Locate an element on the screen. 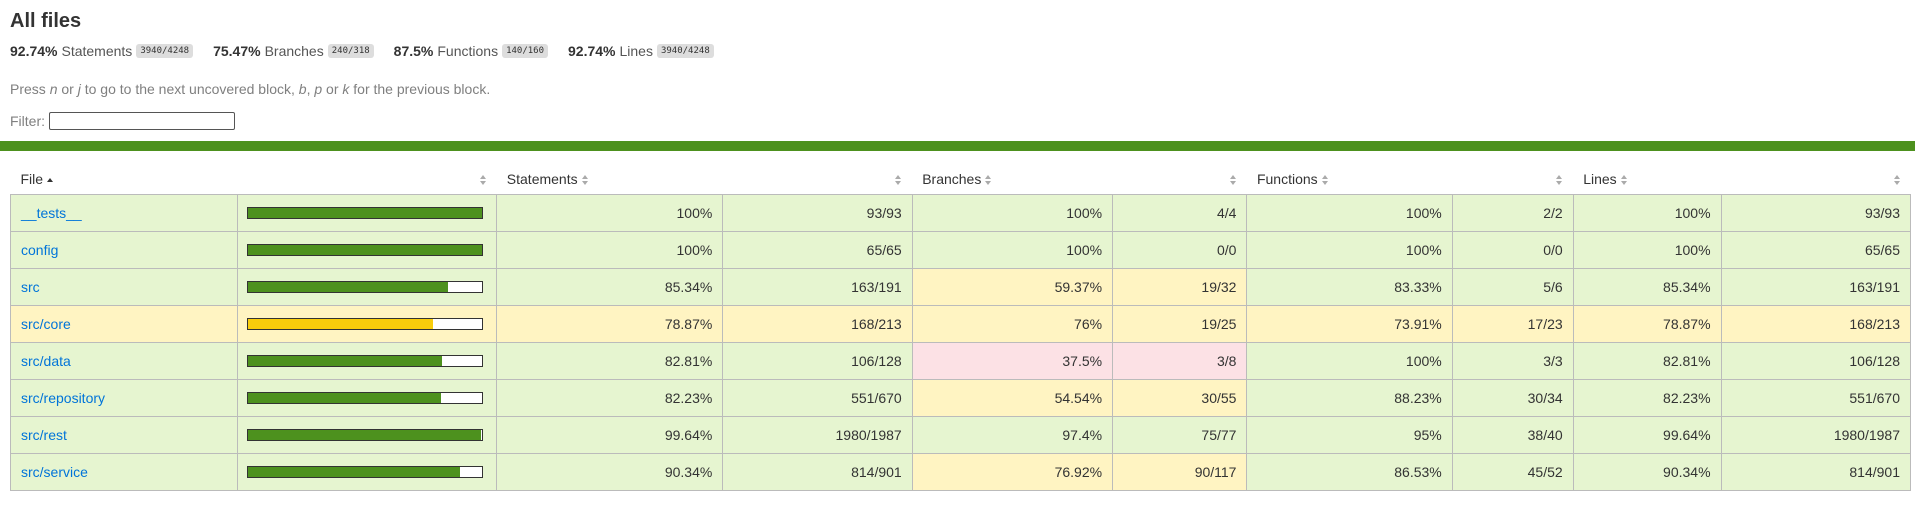 This screenshot has width=1915, height=514. summary-label: Branches is located at coordinates (294, 51).